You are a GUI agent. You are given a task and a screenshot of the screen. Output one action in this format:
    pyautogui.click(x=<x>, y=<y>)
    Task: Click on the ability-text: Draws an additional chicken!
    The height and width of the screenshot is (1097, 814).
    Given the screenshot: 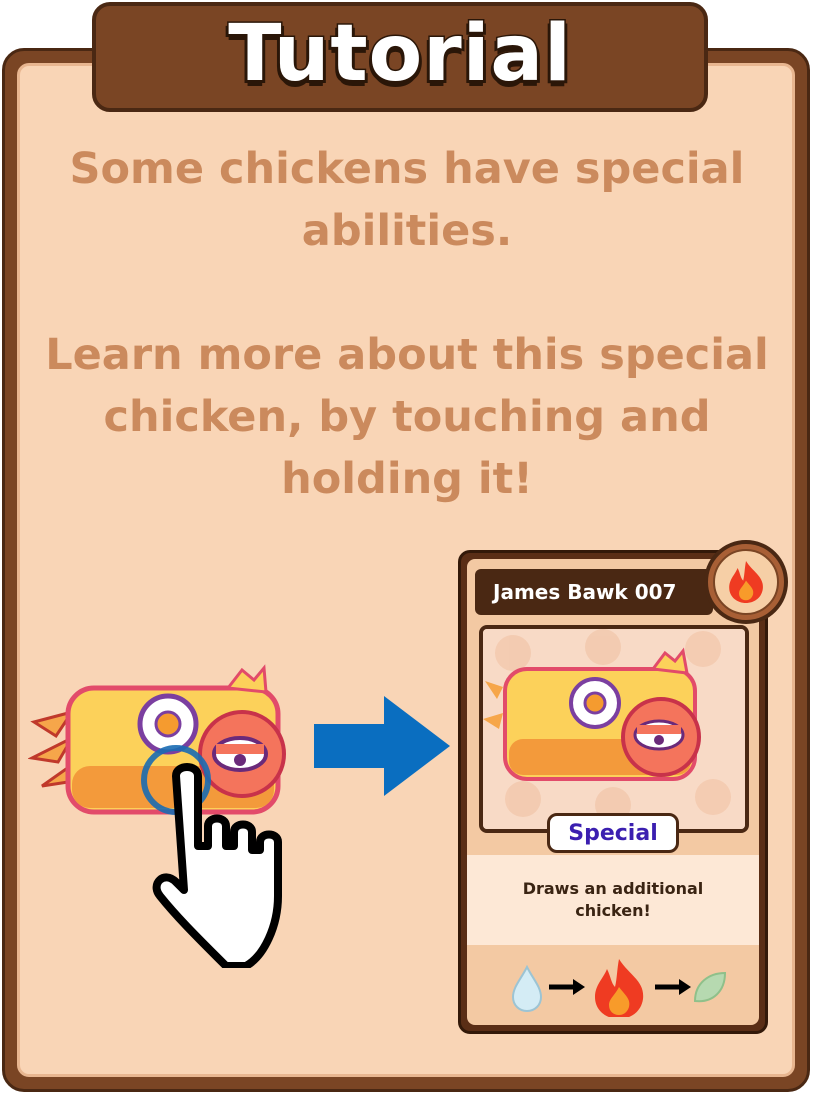 What is the action you would take?
    pyautogui.click(x=613, y=899)
    